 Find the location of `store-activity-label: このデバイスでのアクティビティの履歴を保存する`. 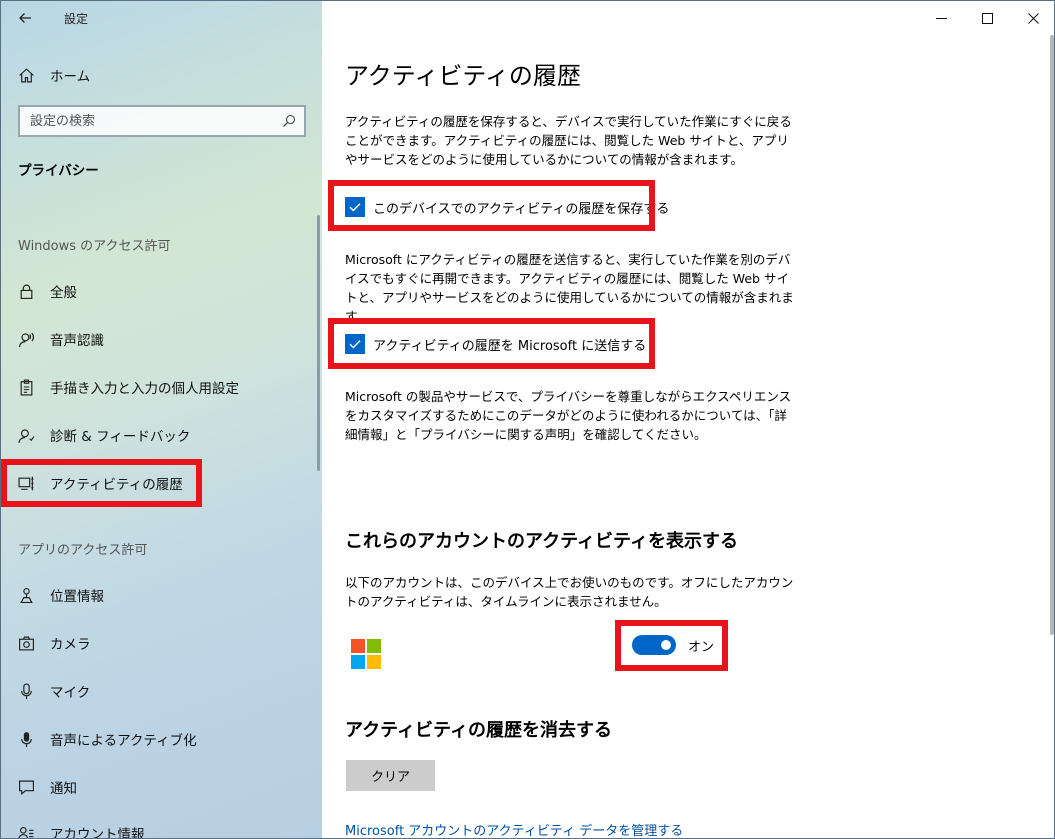

store-activity-label: このデバイスでのアクティビティの履歴を保存する is located at coordinates (521, 209).